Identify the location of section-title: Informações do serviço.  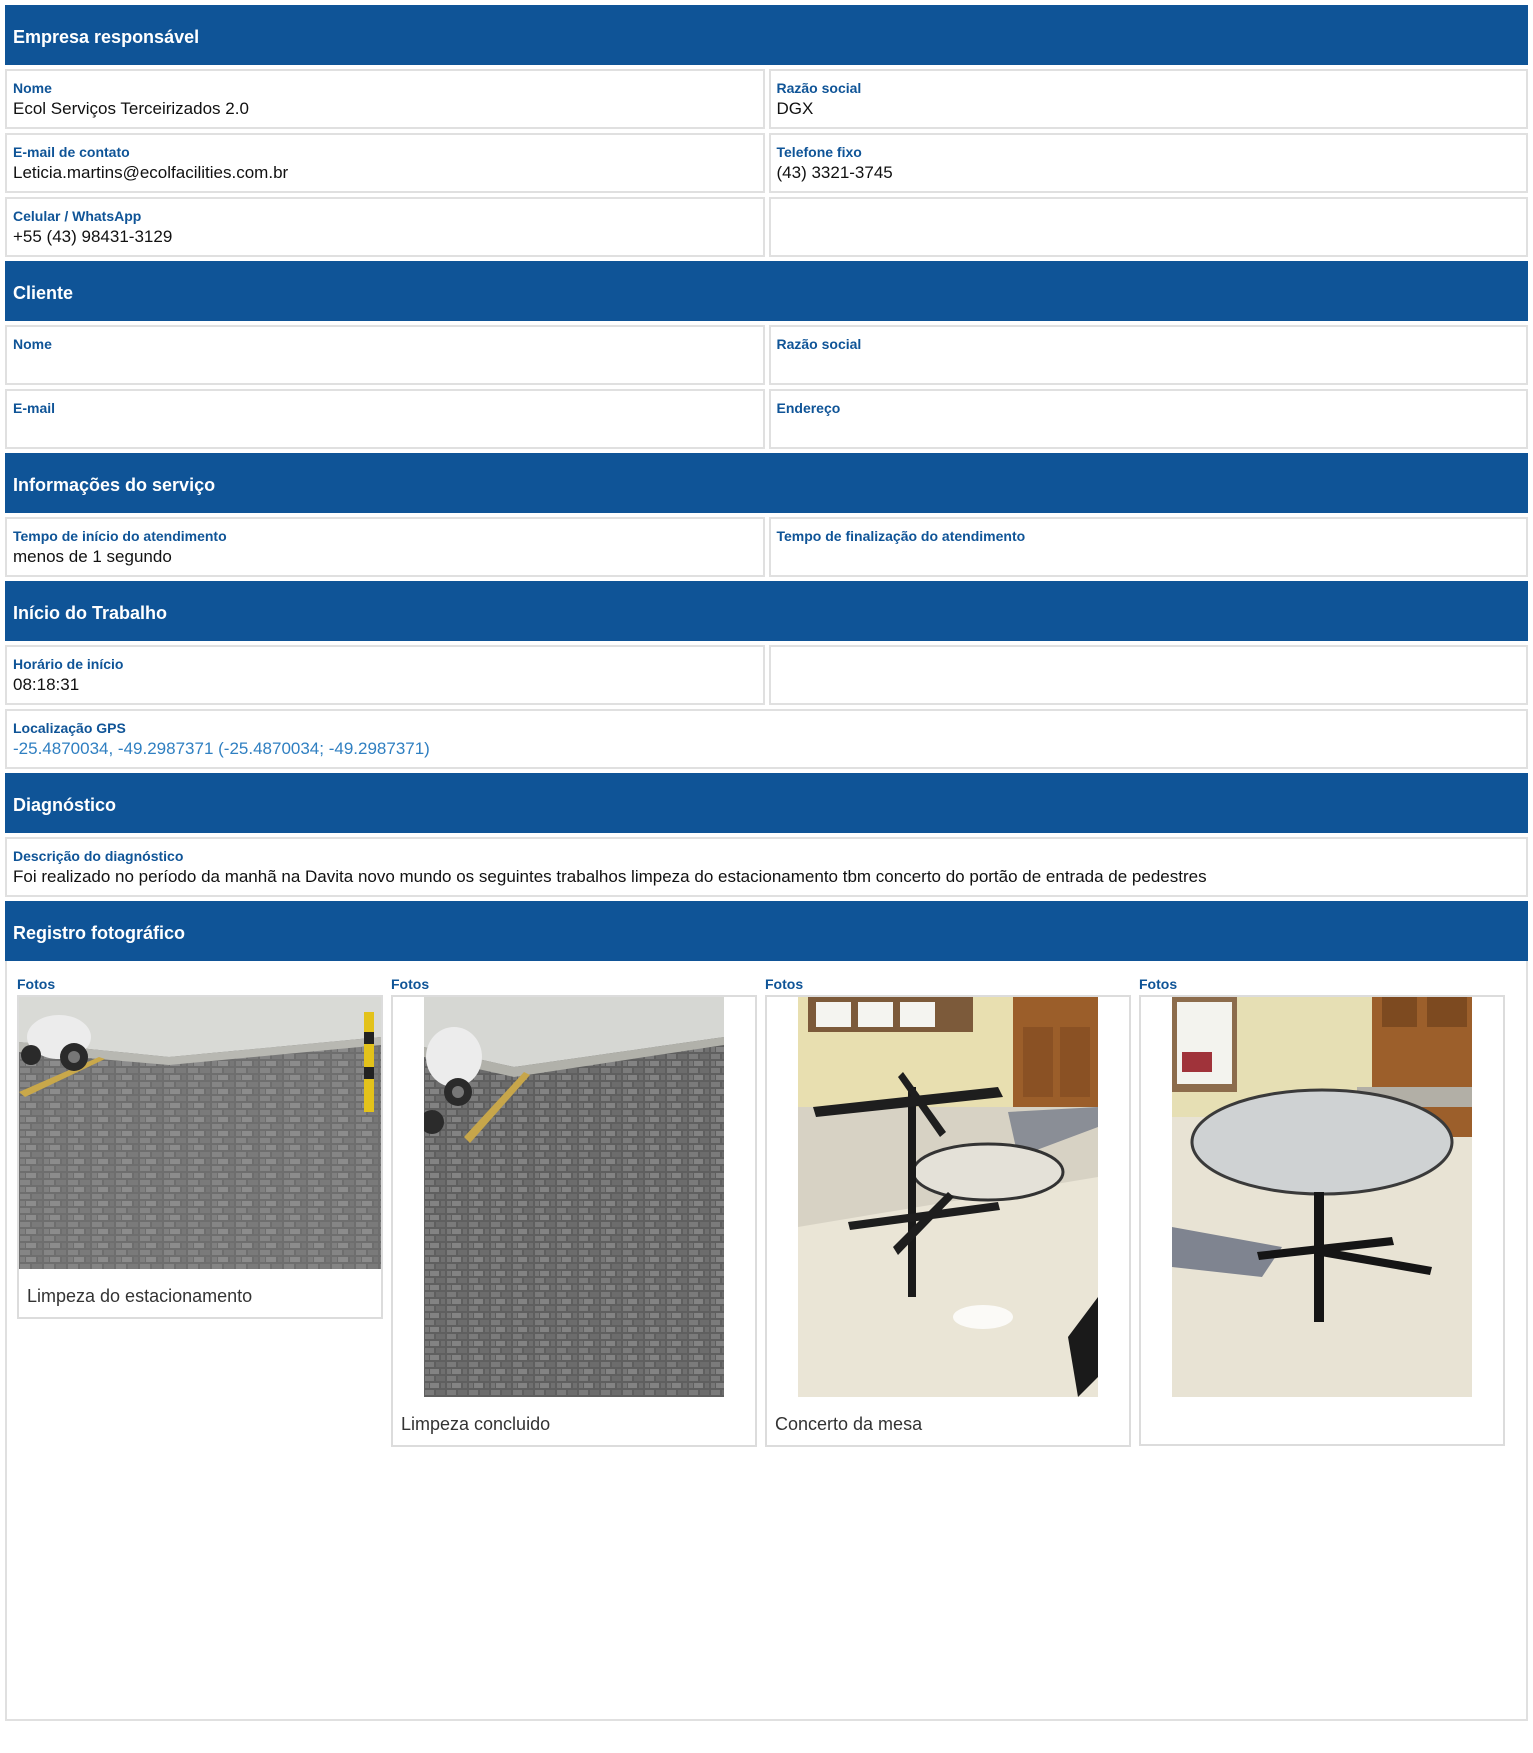
(114, 484).